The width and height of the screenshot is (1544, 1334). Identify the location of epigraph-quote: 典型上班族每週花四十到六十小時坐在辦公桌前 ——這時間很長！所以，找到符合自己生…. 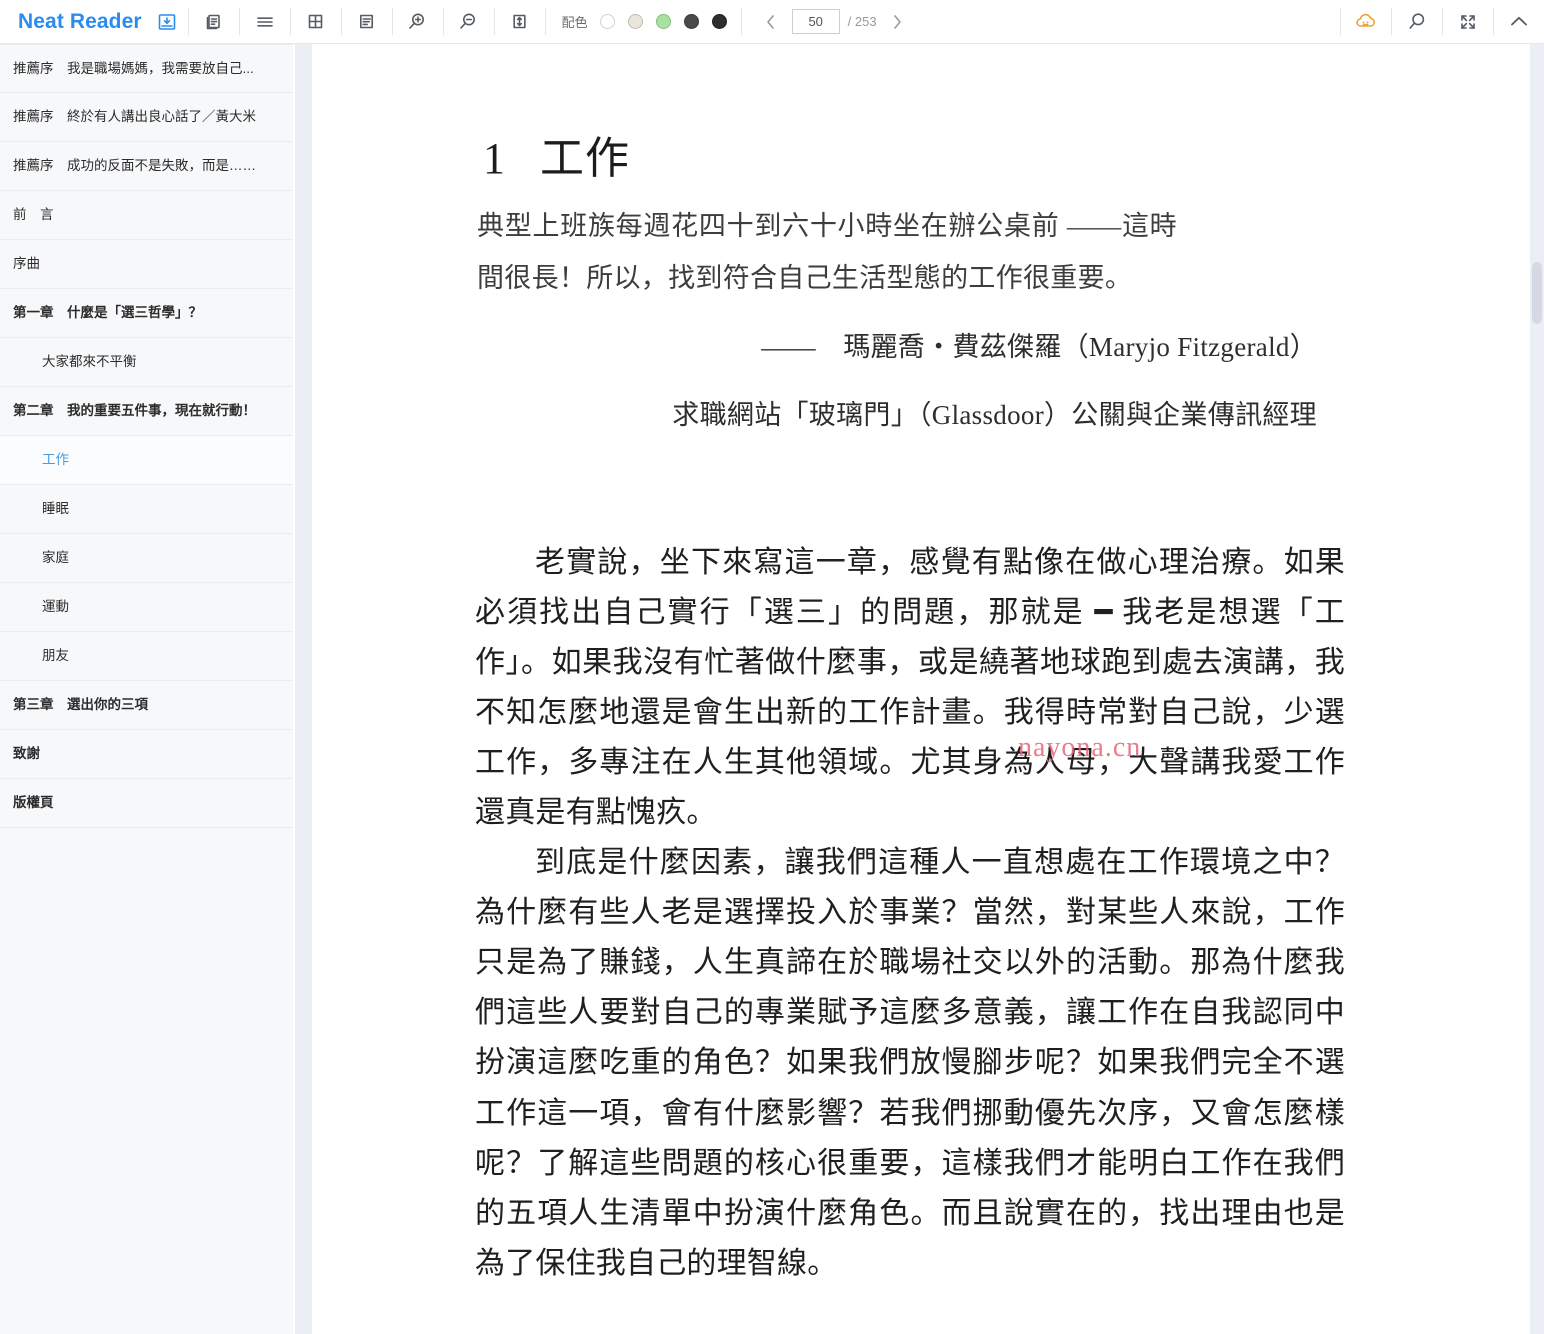
(827, 252).